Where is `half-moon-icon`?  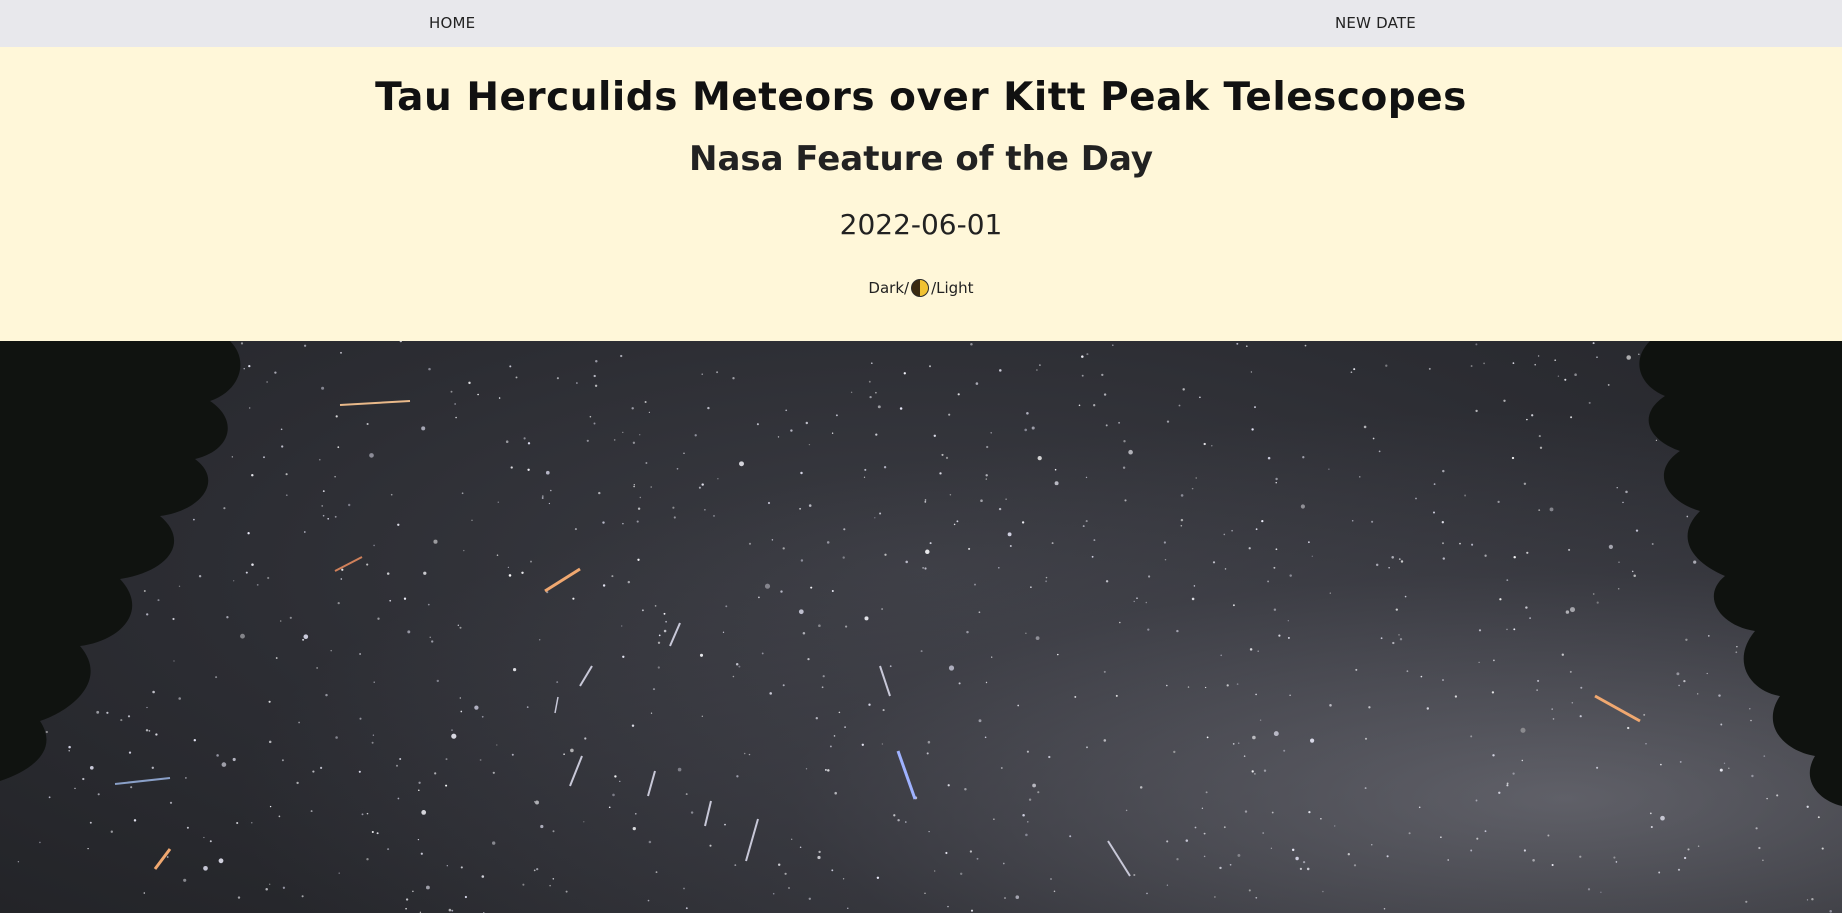 half-moon-icon is located at coordinates (920, 288).